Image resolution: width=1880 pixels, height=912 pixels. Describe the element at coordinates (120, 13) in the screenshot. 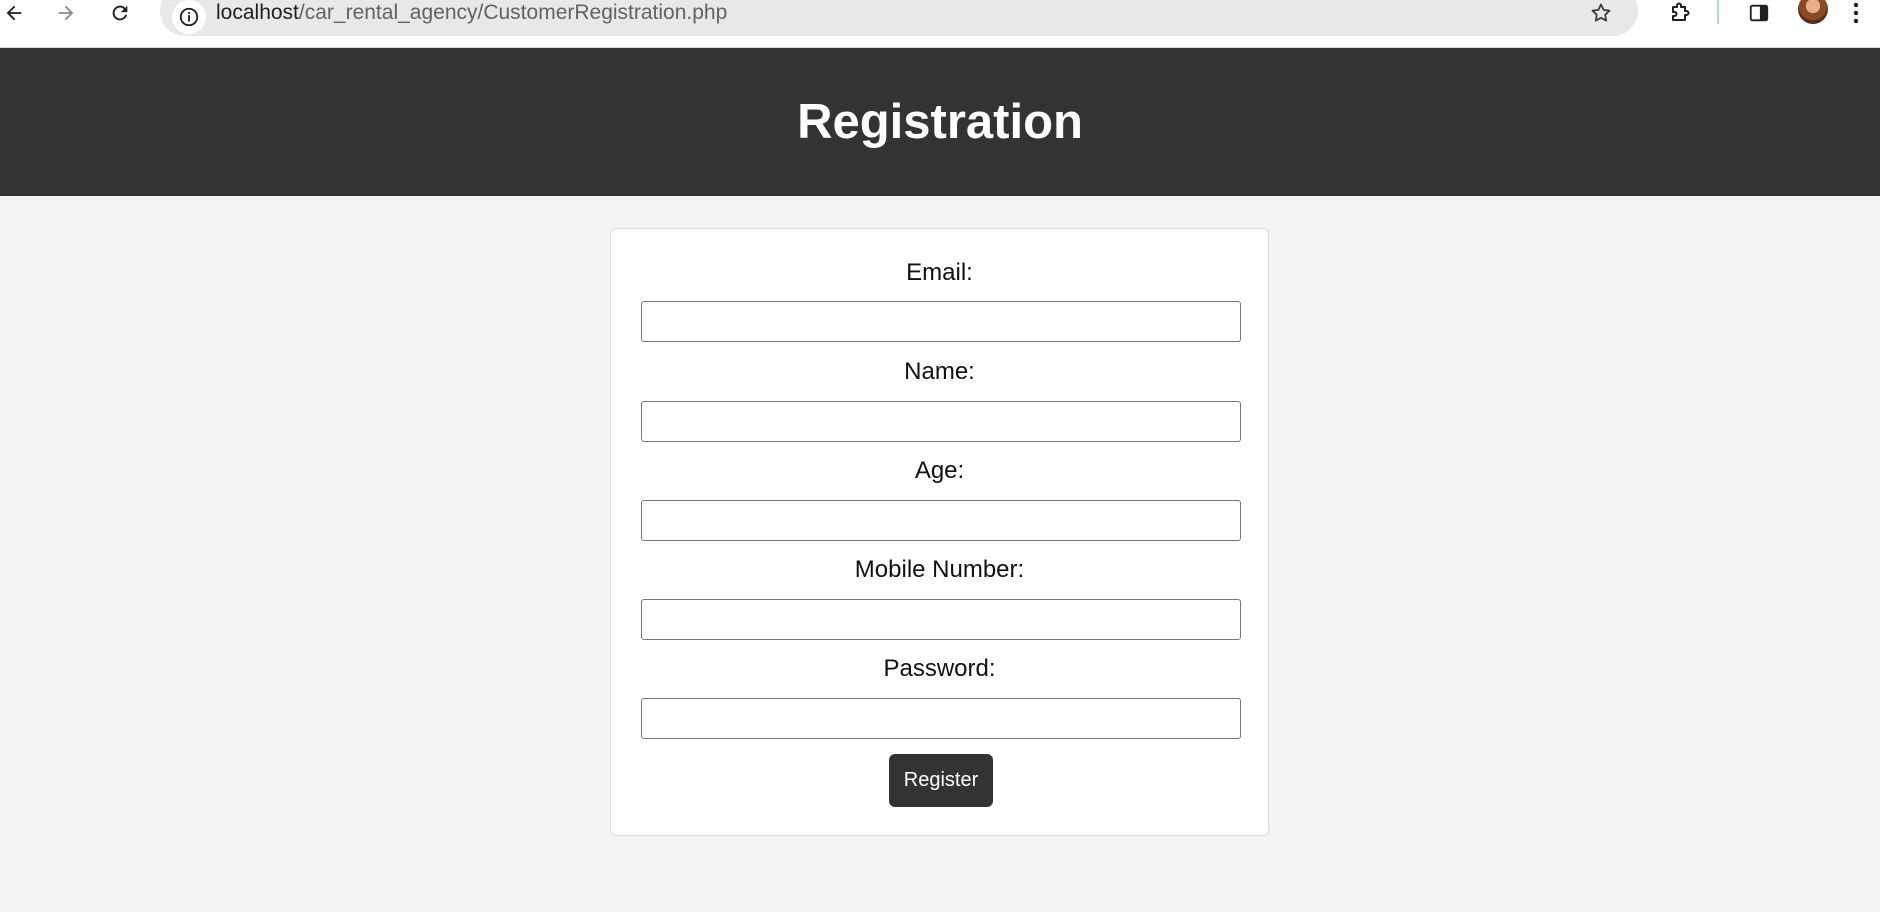

I see `reload-icon` at that location.